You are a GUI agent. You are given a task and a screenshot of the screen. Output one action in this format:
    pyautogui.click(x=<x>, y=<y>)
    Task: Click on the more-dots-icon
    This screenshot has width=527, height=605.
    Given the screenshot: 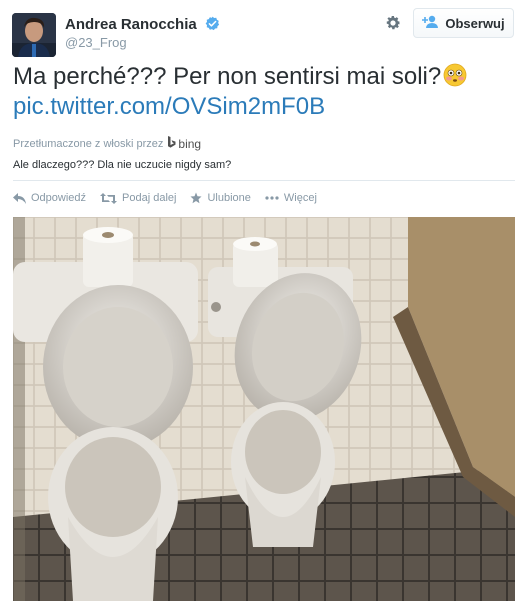 What is the action you would take?
    pyautogui.click(x=272, y=198)
    